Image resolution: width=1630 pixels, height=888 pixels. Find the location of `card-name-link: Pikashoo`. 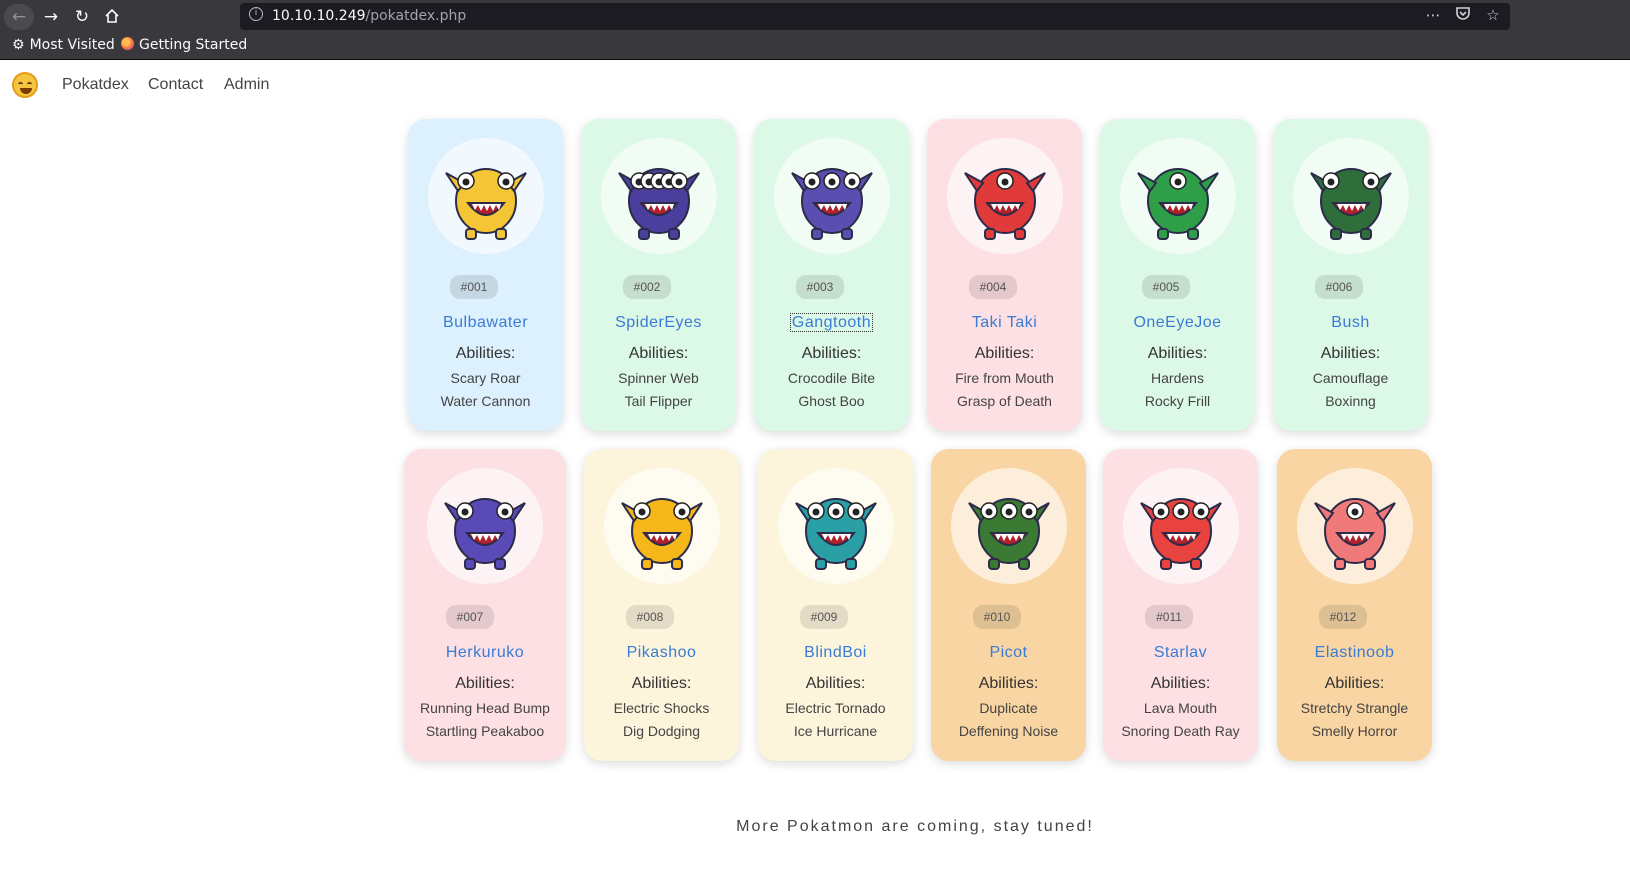

card-name-link: Pikashoo is located at coordinates (661, 653).